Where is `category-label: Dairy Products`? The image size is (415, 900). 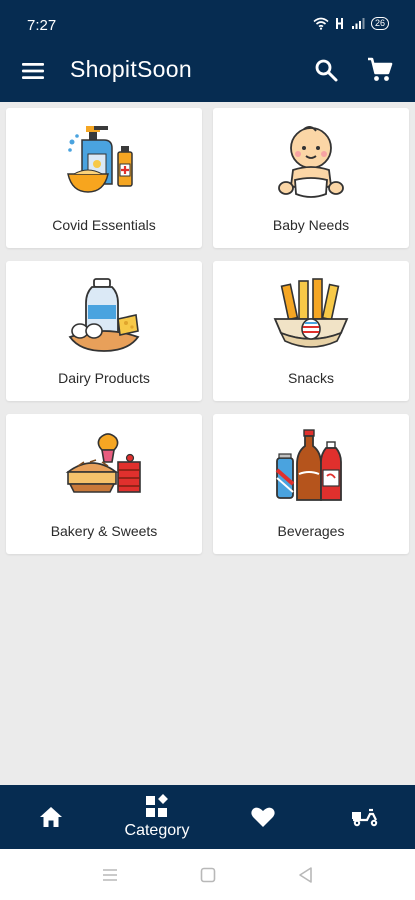
category-label: Dairy Products is located at coordinates (104, 378).